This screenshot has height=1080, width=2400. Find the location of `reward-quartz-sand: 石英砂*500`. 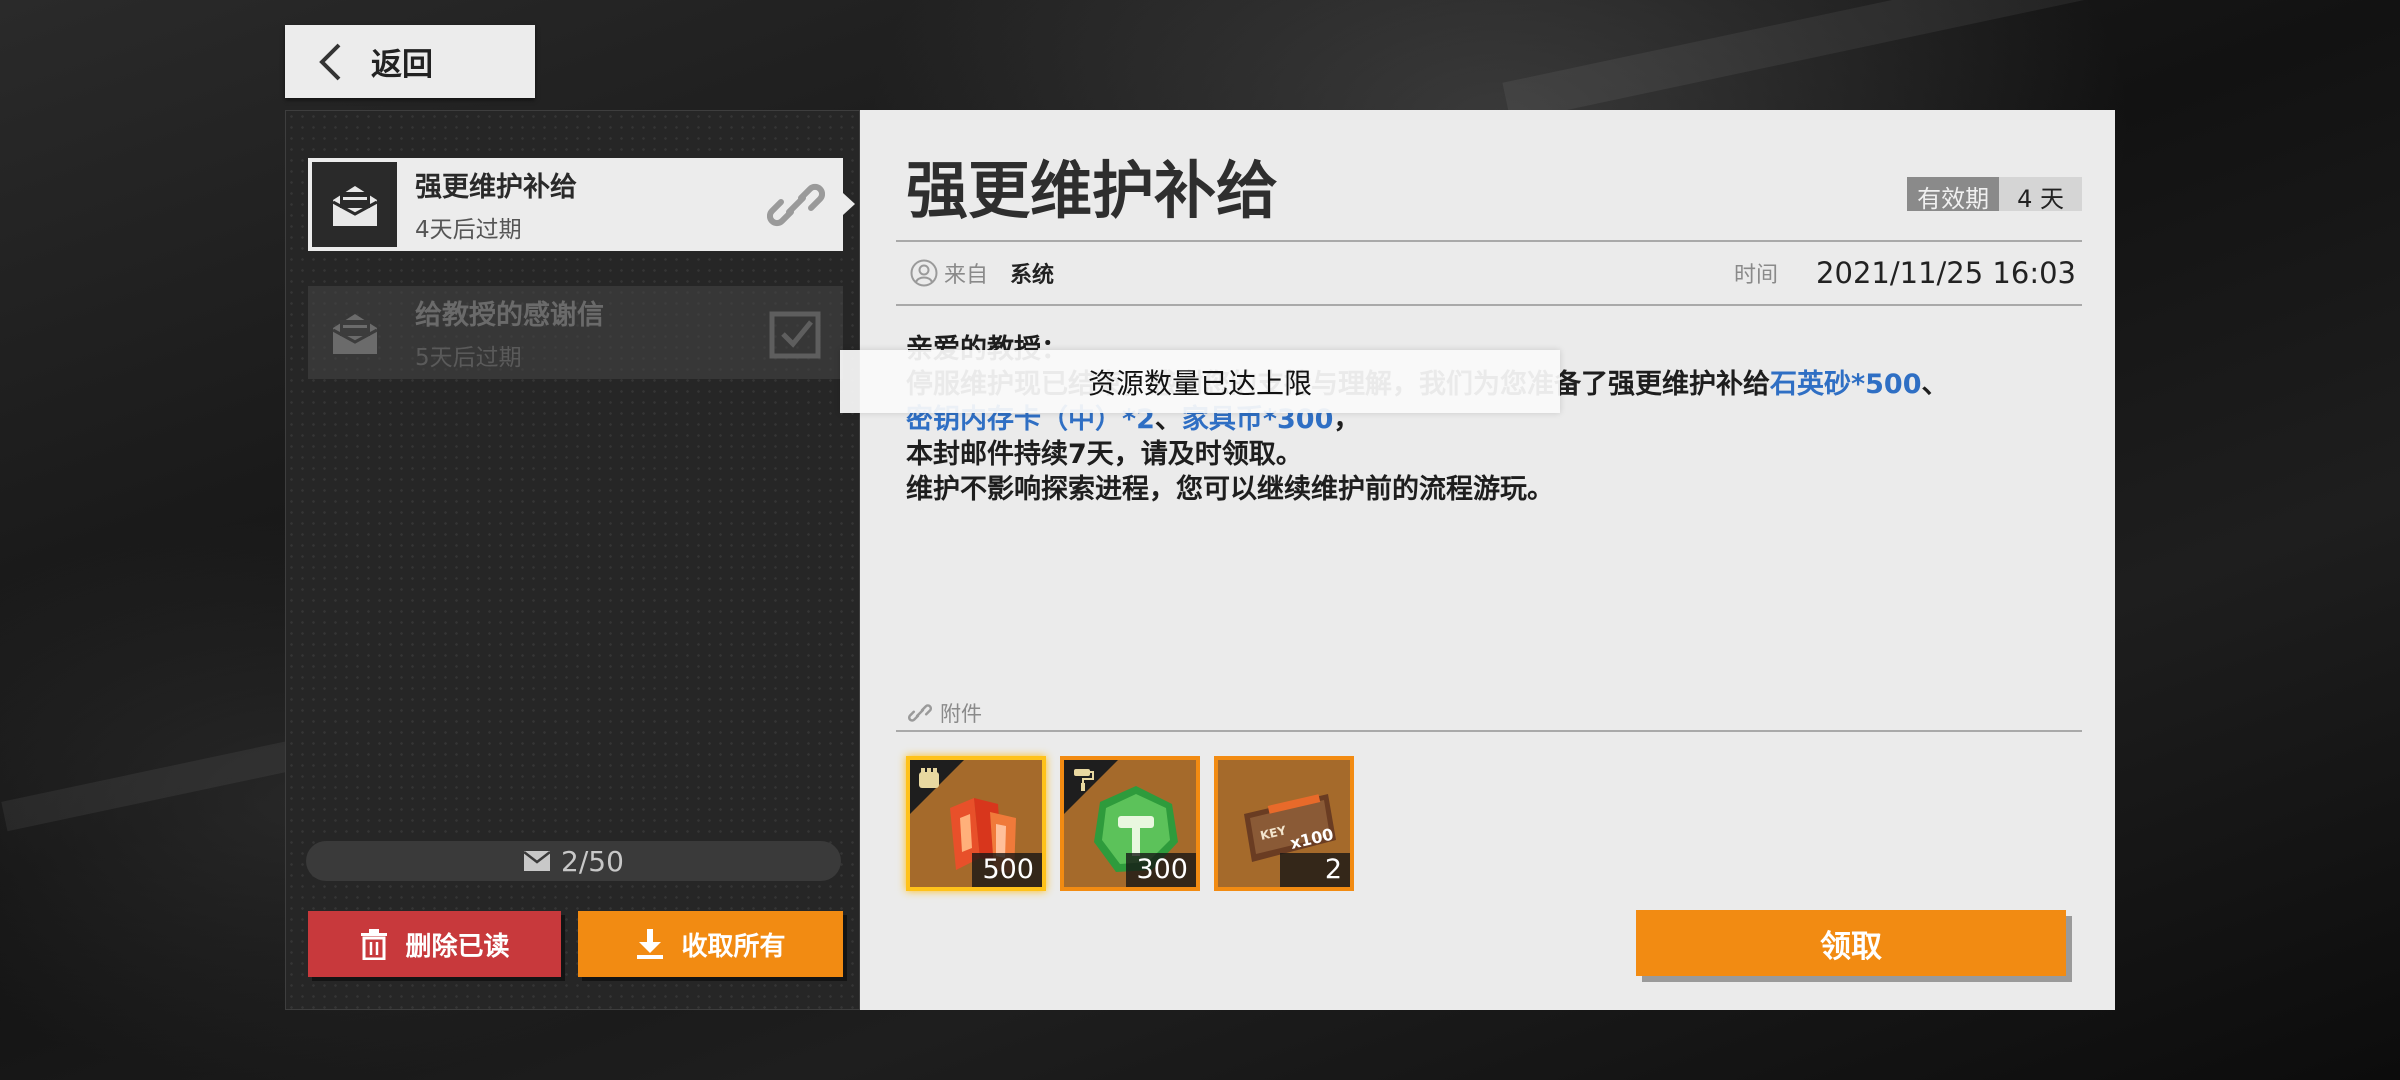

reward-quartz-sand: 石英砂*500 is located at coordinates (1846, 384).